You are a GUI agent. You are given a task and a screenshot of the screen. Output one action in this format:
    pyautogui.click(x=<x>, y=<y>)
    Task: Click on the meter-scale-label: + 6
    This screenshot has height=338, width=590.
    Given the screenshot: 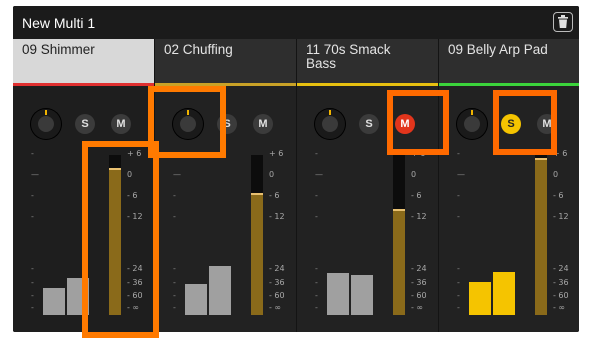 What is the action you would take?
    pyautogui.click(x=276, y=153)
    